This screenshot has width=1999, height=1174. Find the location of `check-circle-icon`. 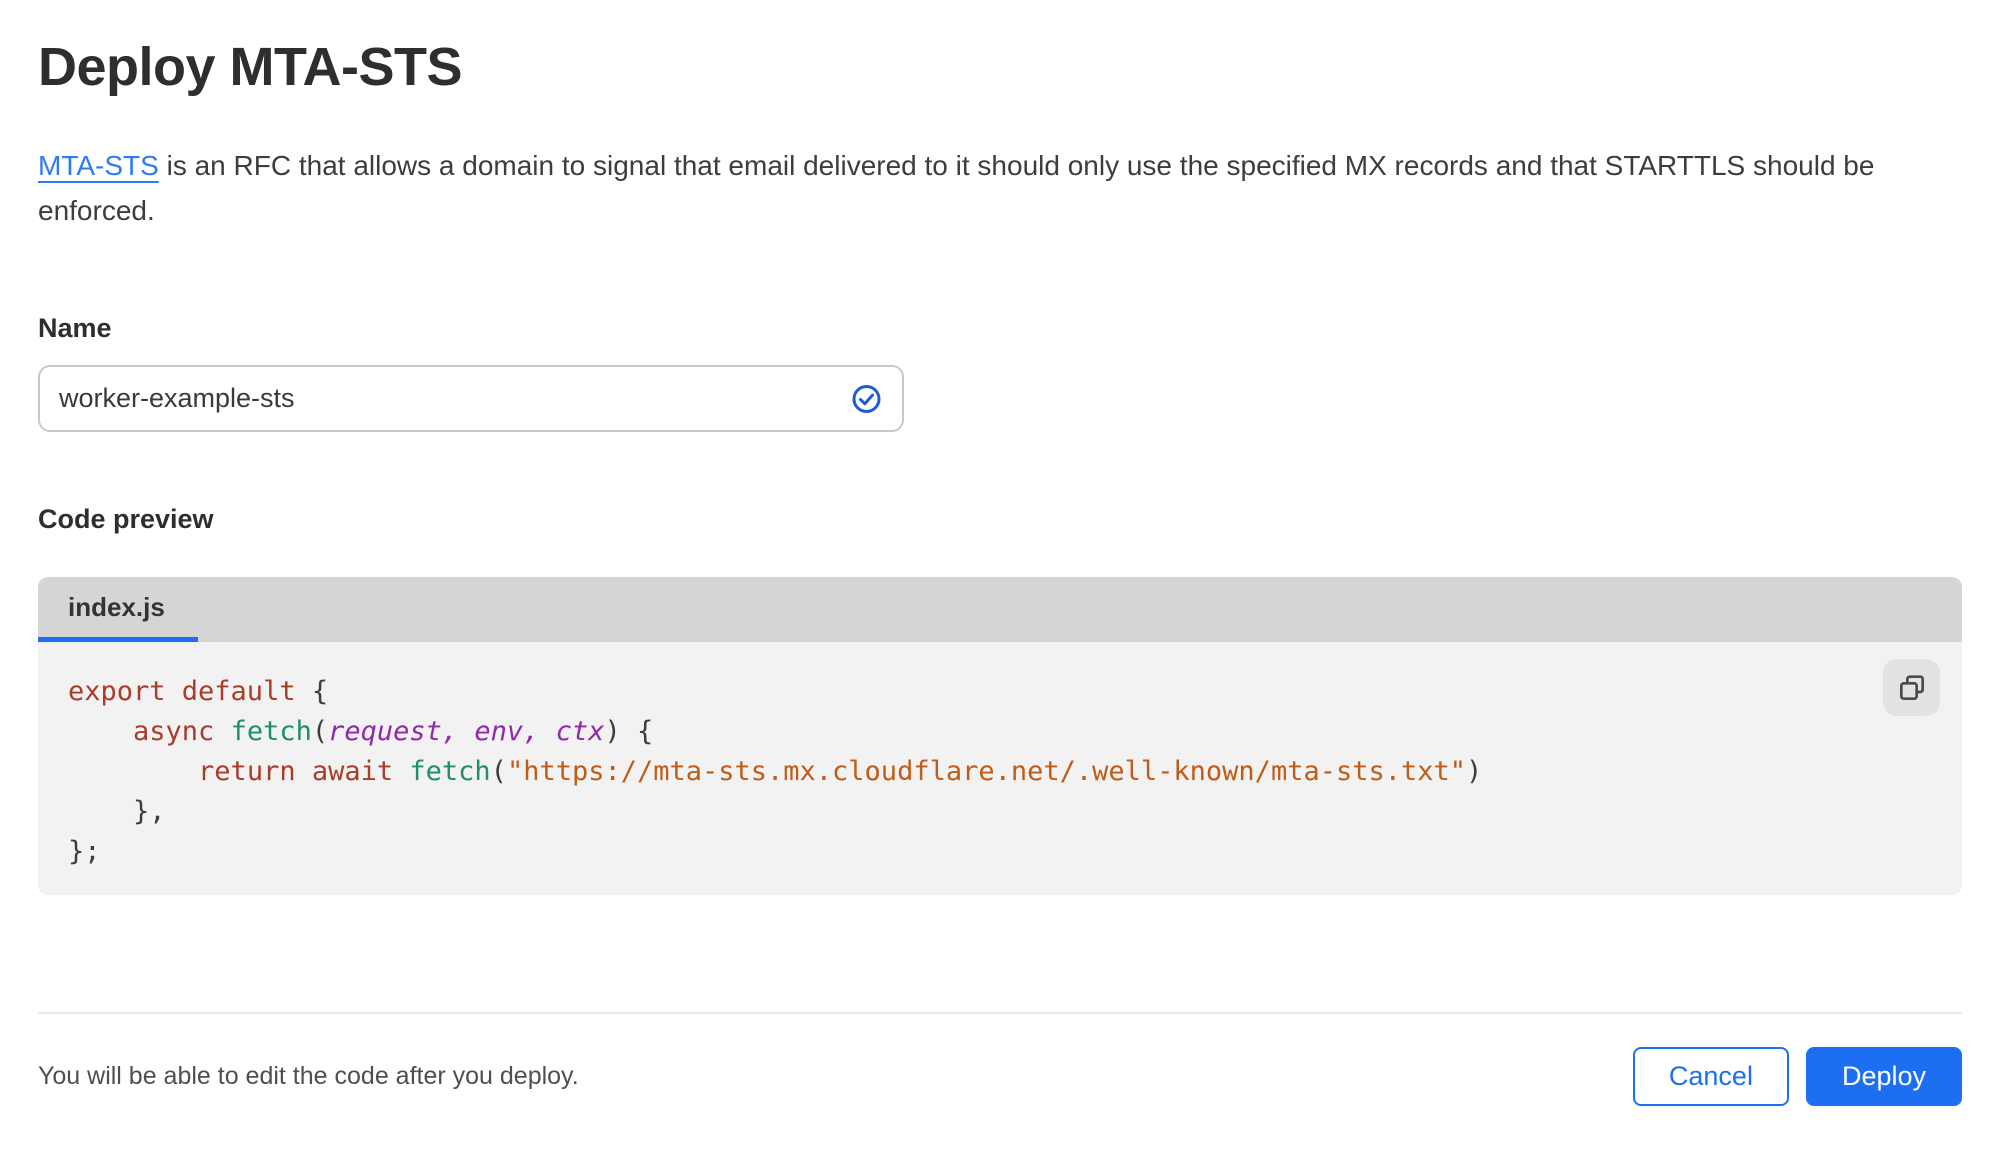

check-circle-icon is located at coordinates (866, 398).